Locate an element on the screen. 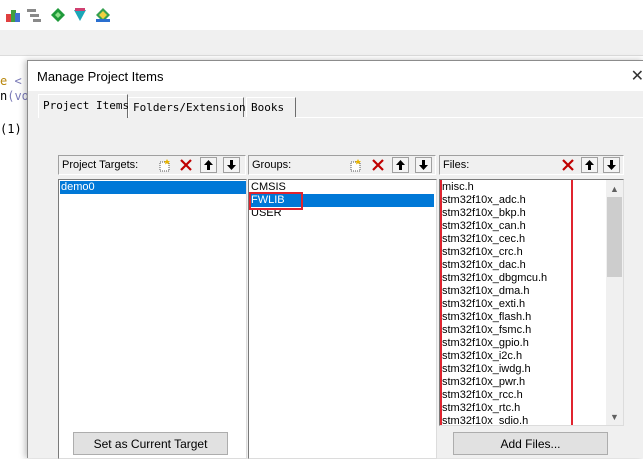 Image resolution: width=643 pixels, height=459 pixels. list-item-file: stm32f10x_i2c.h is located at coordinates (482, 356).